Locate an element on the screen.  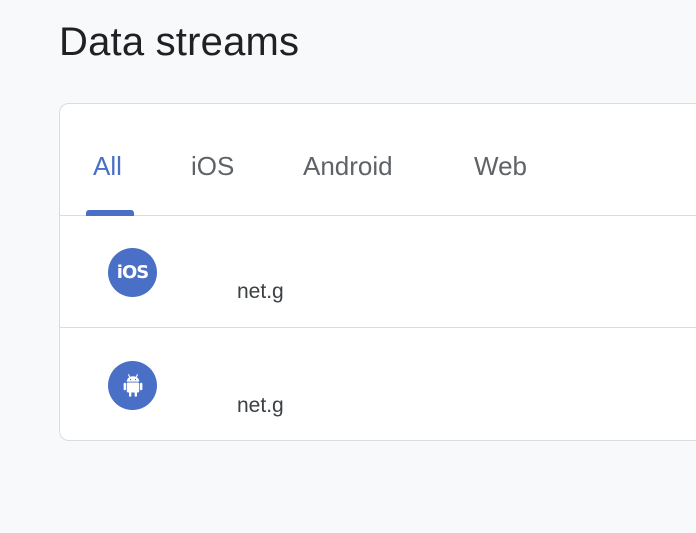
page-title: Data streams is located at coordinates (179, 42).